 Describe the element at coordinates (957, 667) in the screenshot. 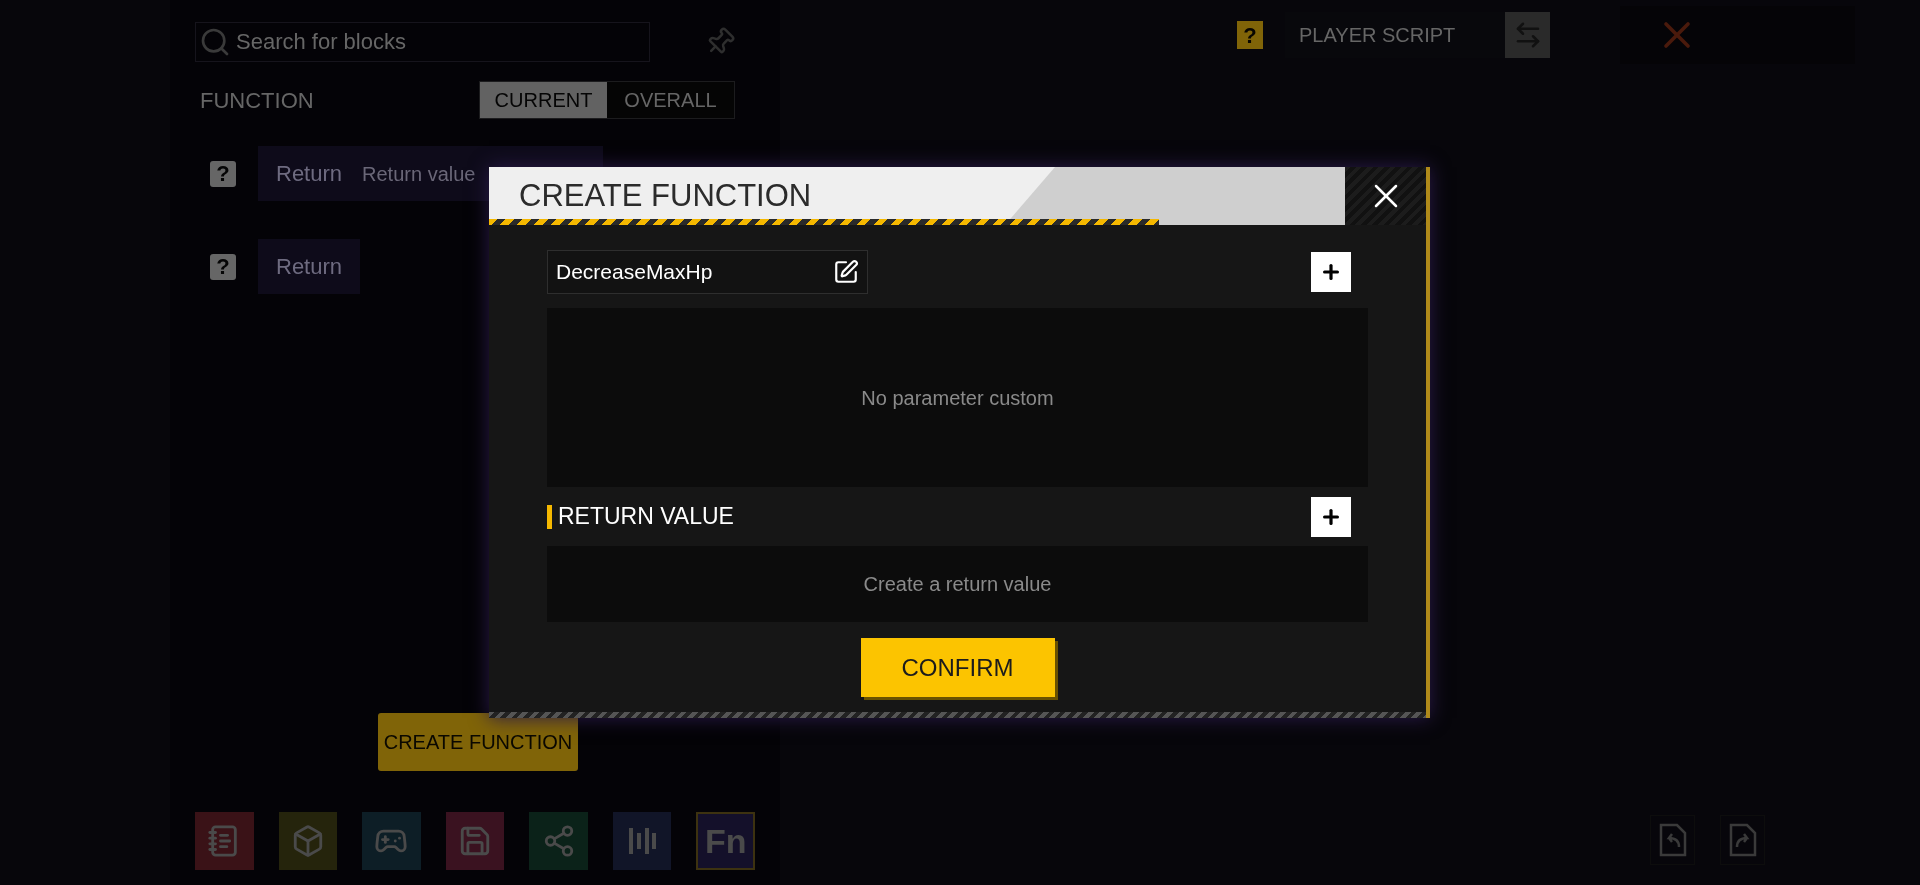

I see `confirm-button: CONFIRM` at that location.